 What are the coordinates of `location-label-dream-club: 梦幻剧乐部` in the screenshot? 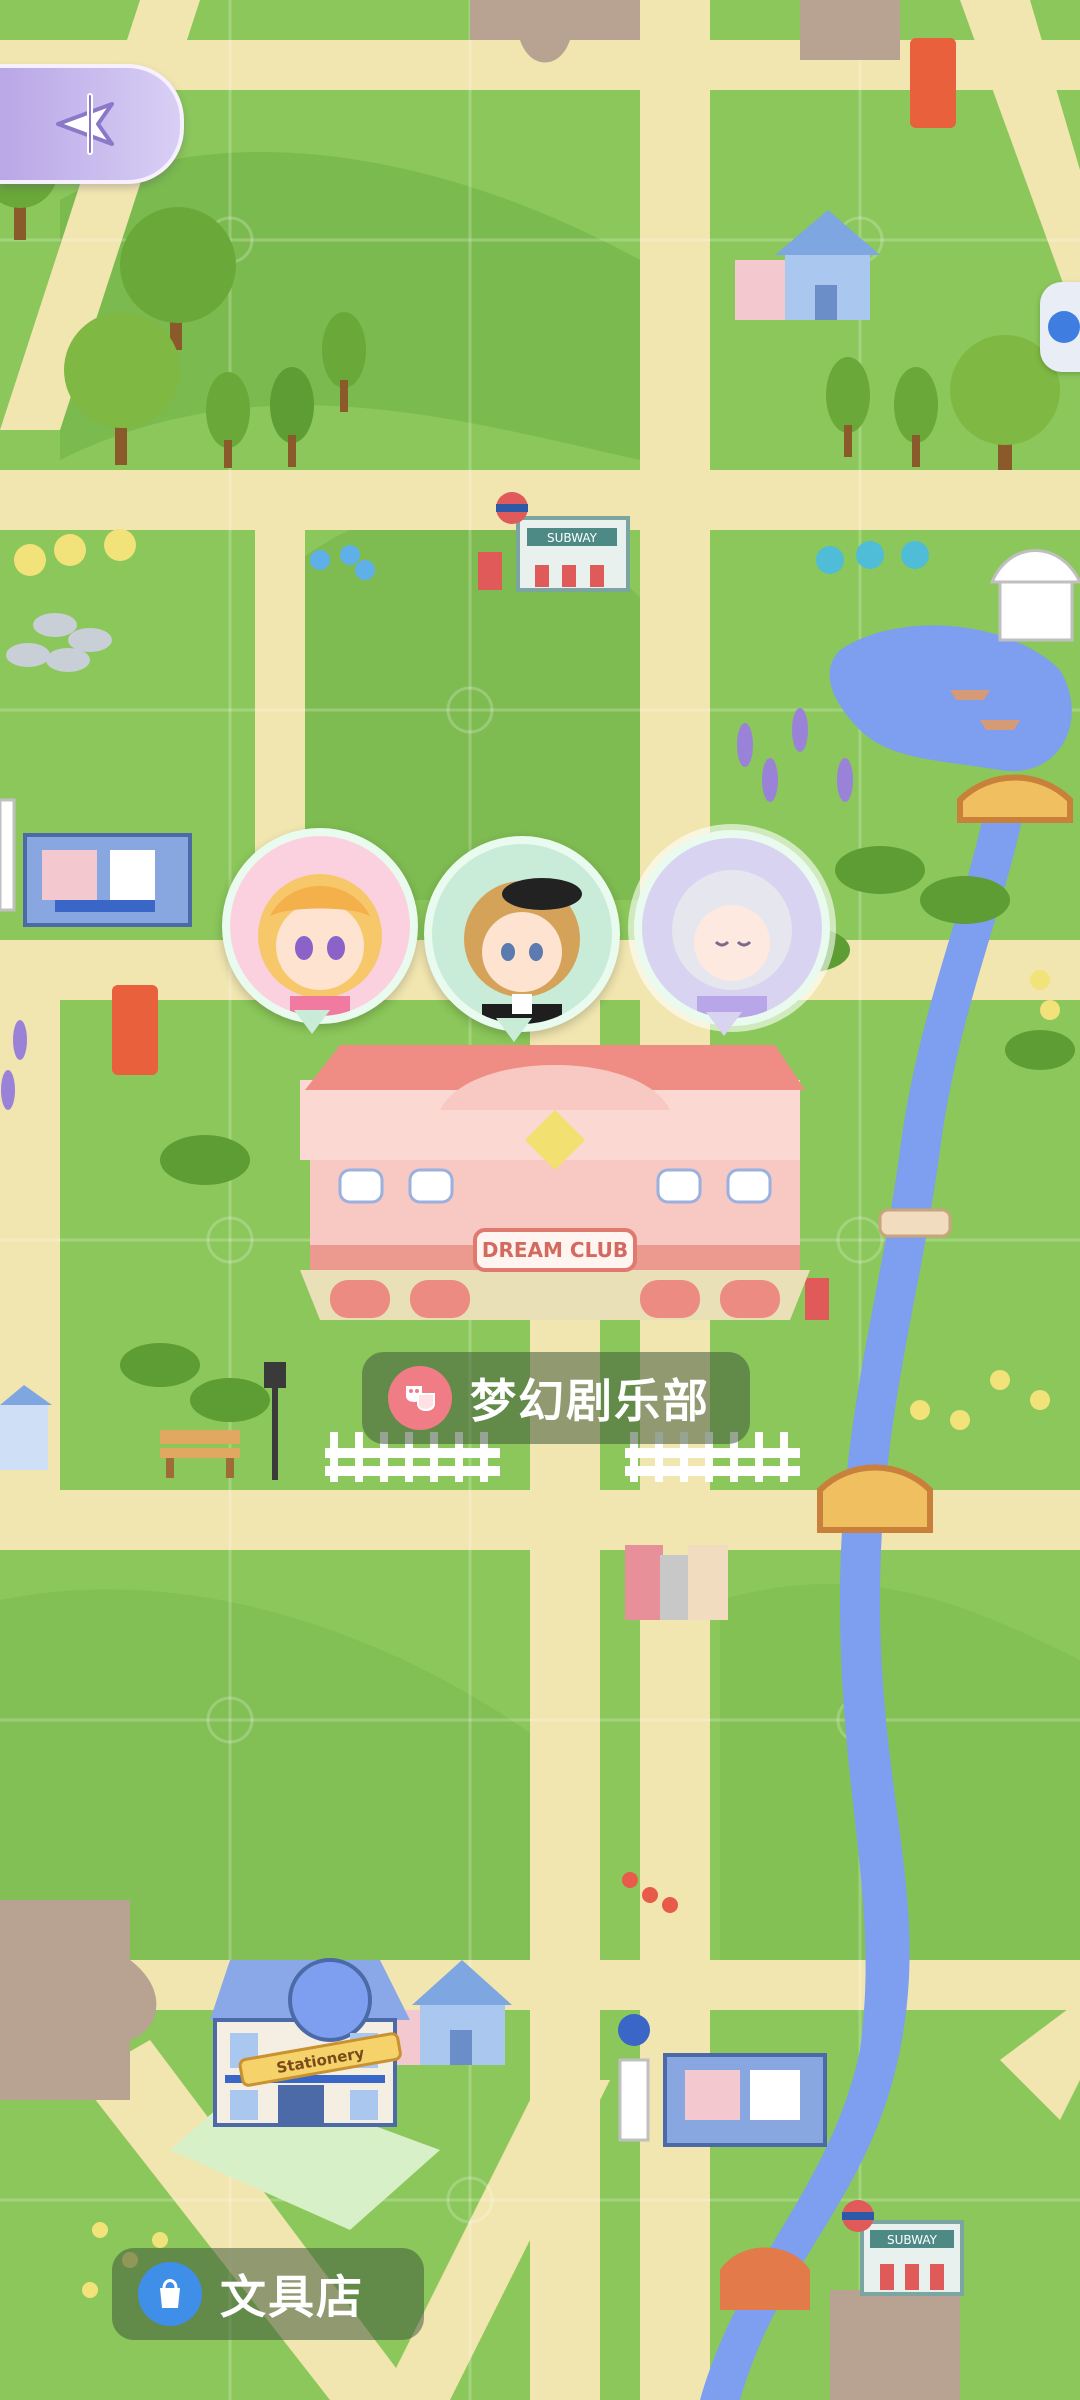 It's located at (556, 1398).